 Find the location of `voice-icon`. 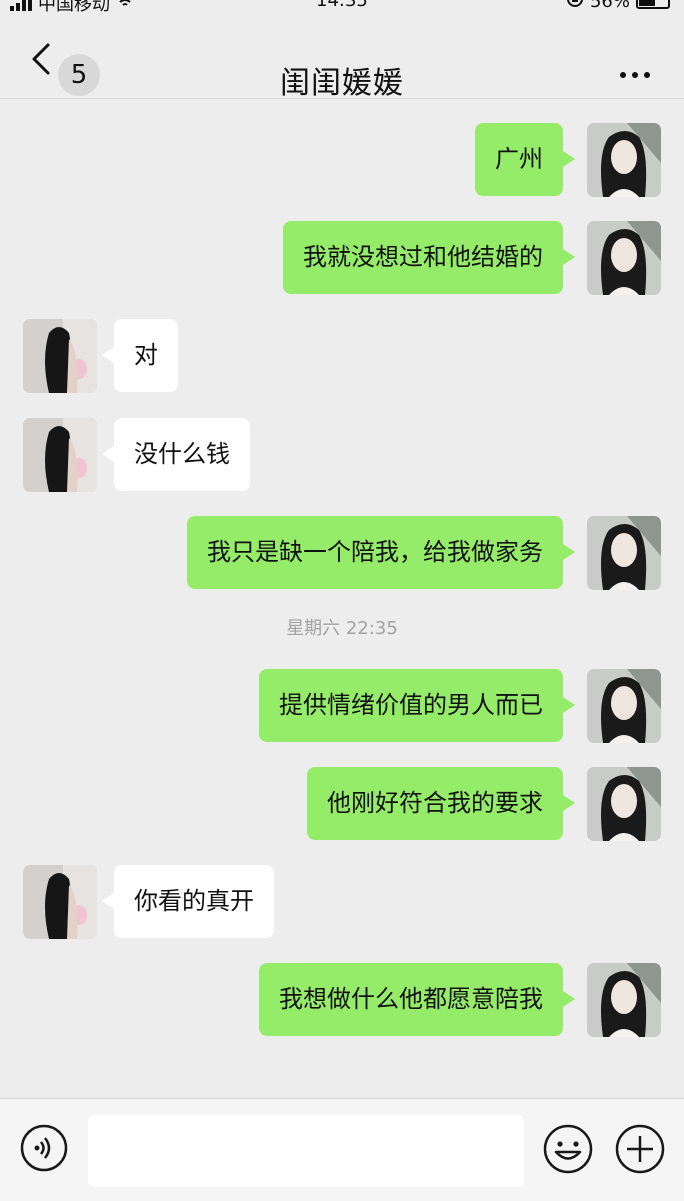

voice-icon is located at coordinates (44, 1148).